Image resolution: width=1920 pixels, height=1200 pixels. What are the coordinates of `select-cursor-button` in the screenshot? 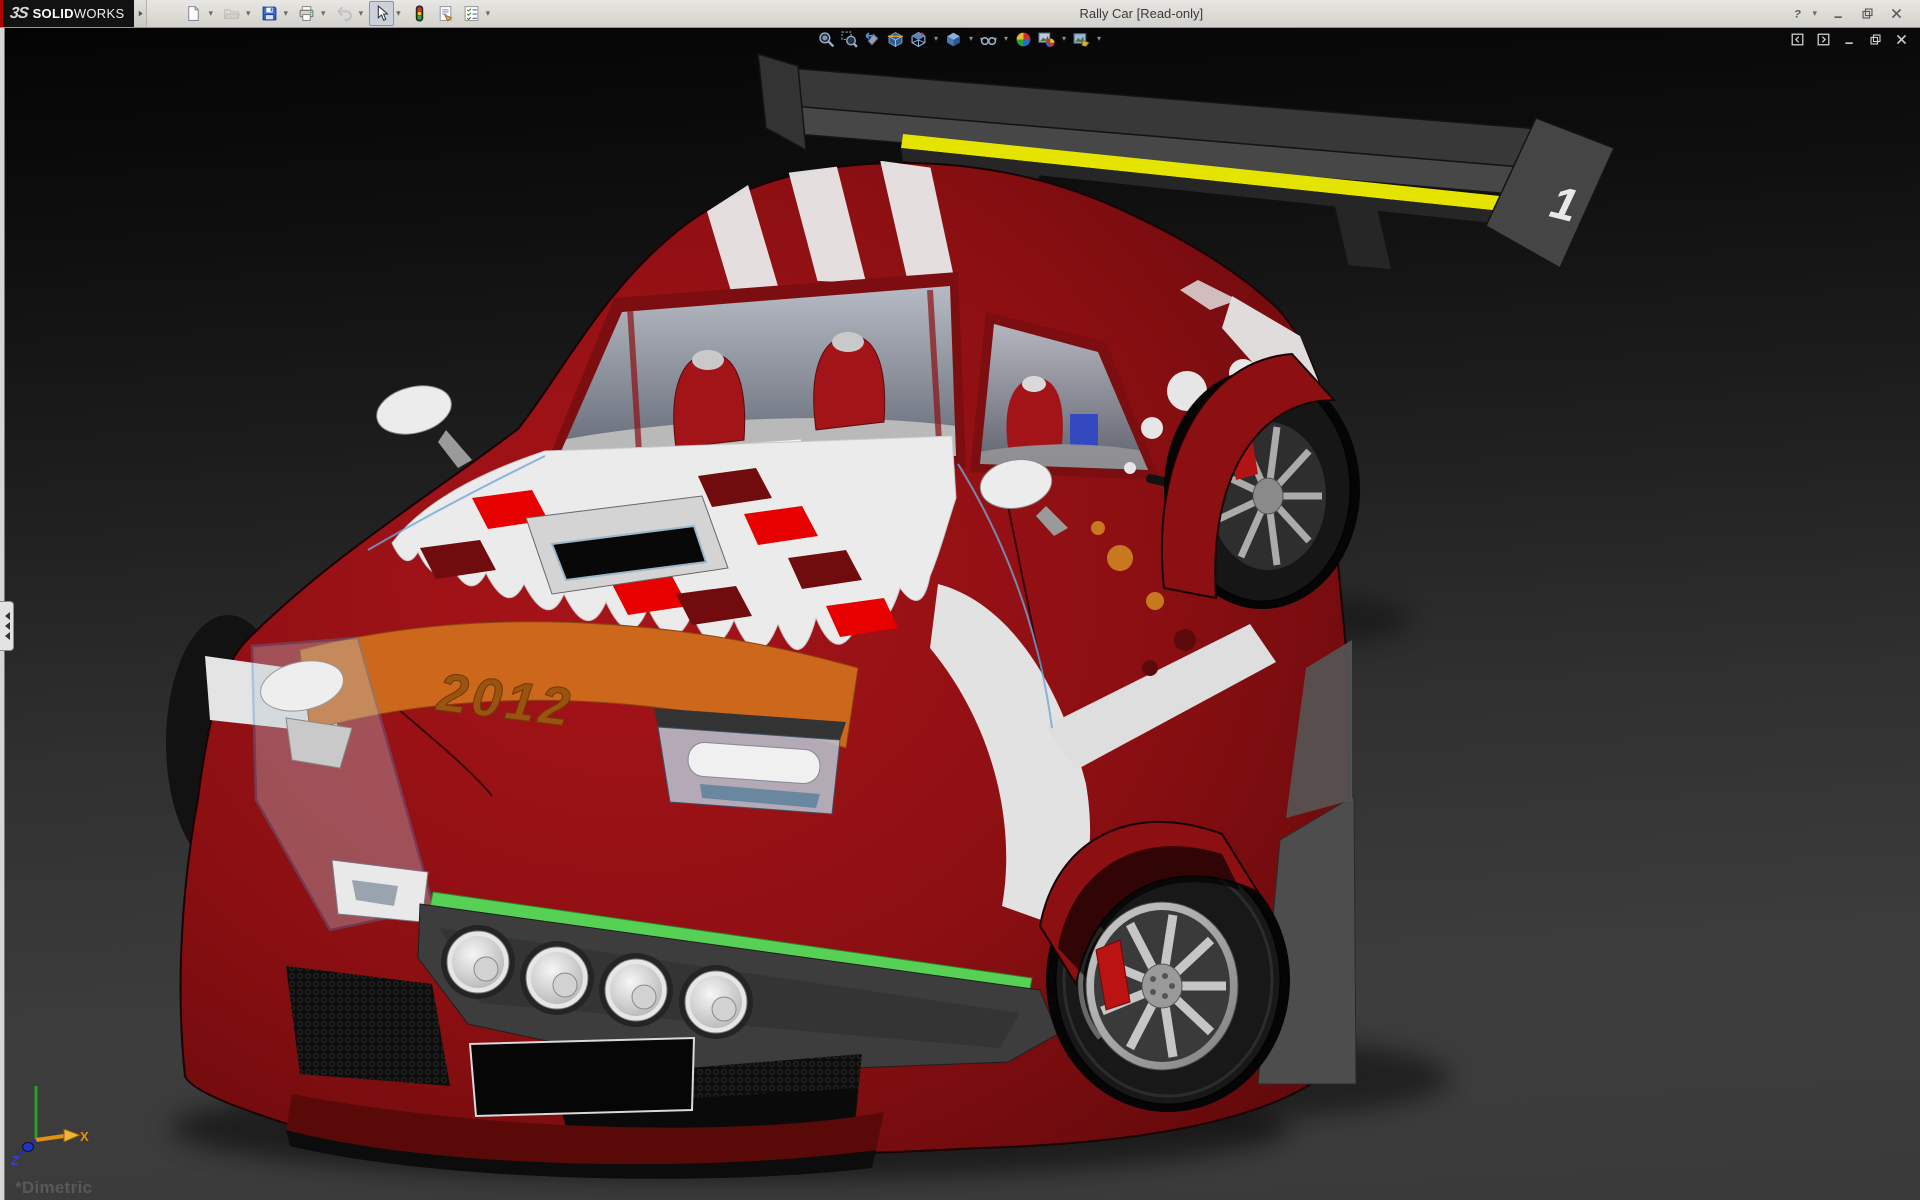 It's located at (382, 13).